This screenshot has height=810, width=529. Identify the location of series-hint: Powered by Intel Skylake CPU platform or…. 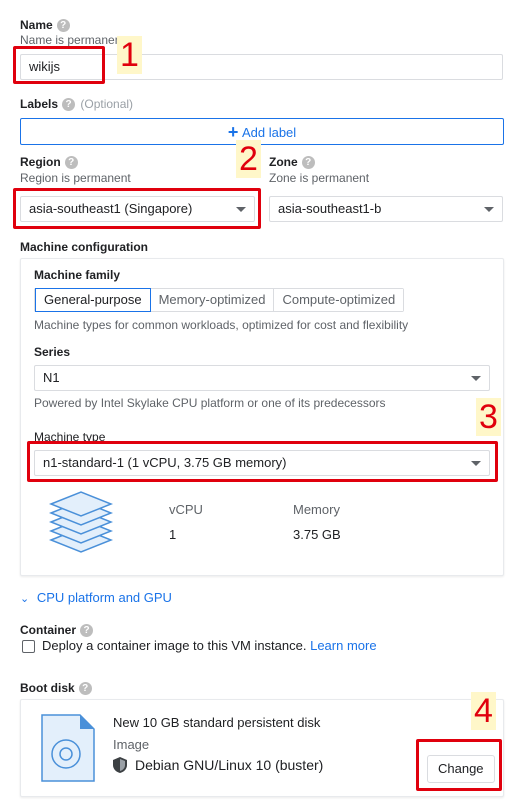
(210, 403).